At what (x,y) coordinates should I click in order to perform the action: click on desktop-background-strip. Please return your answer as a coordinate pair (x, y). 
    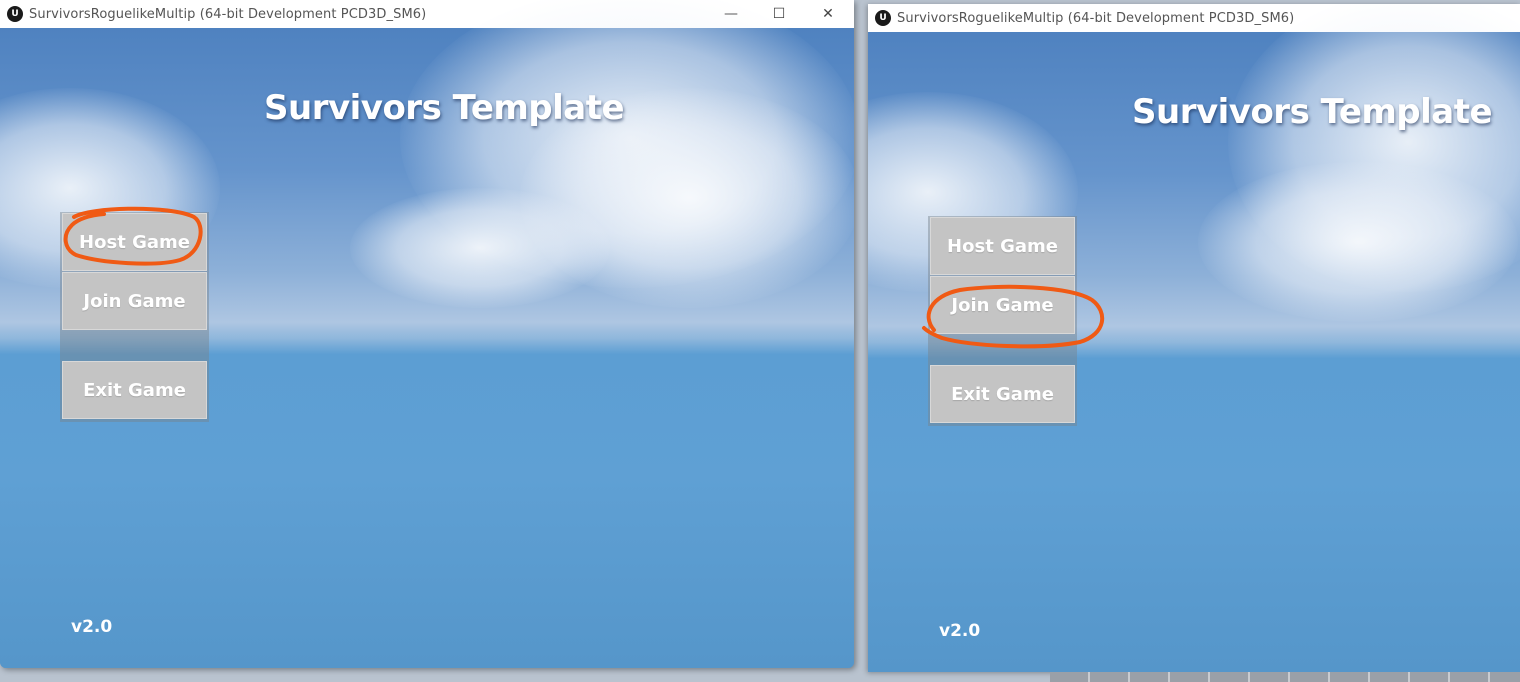
    Looking at the image, I should click on (1285, 677).